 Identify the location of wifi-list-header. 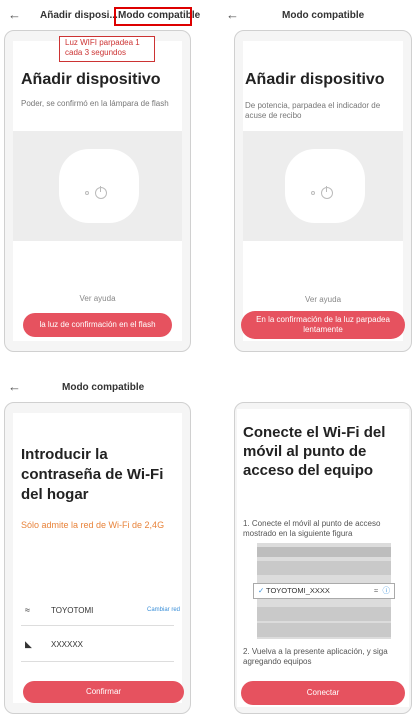
(324, 552).